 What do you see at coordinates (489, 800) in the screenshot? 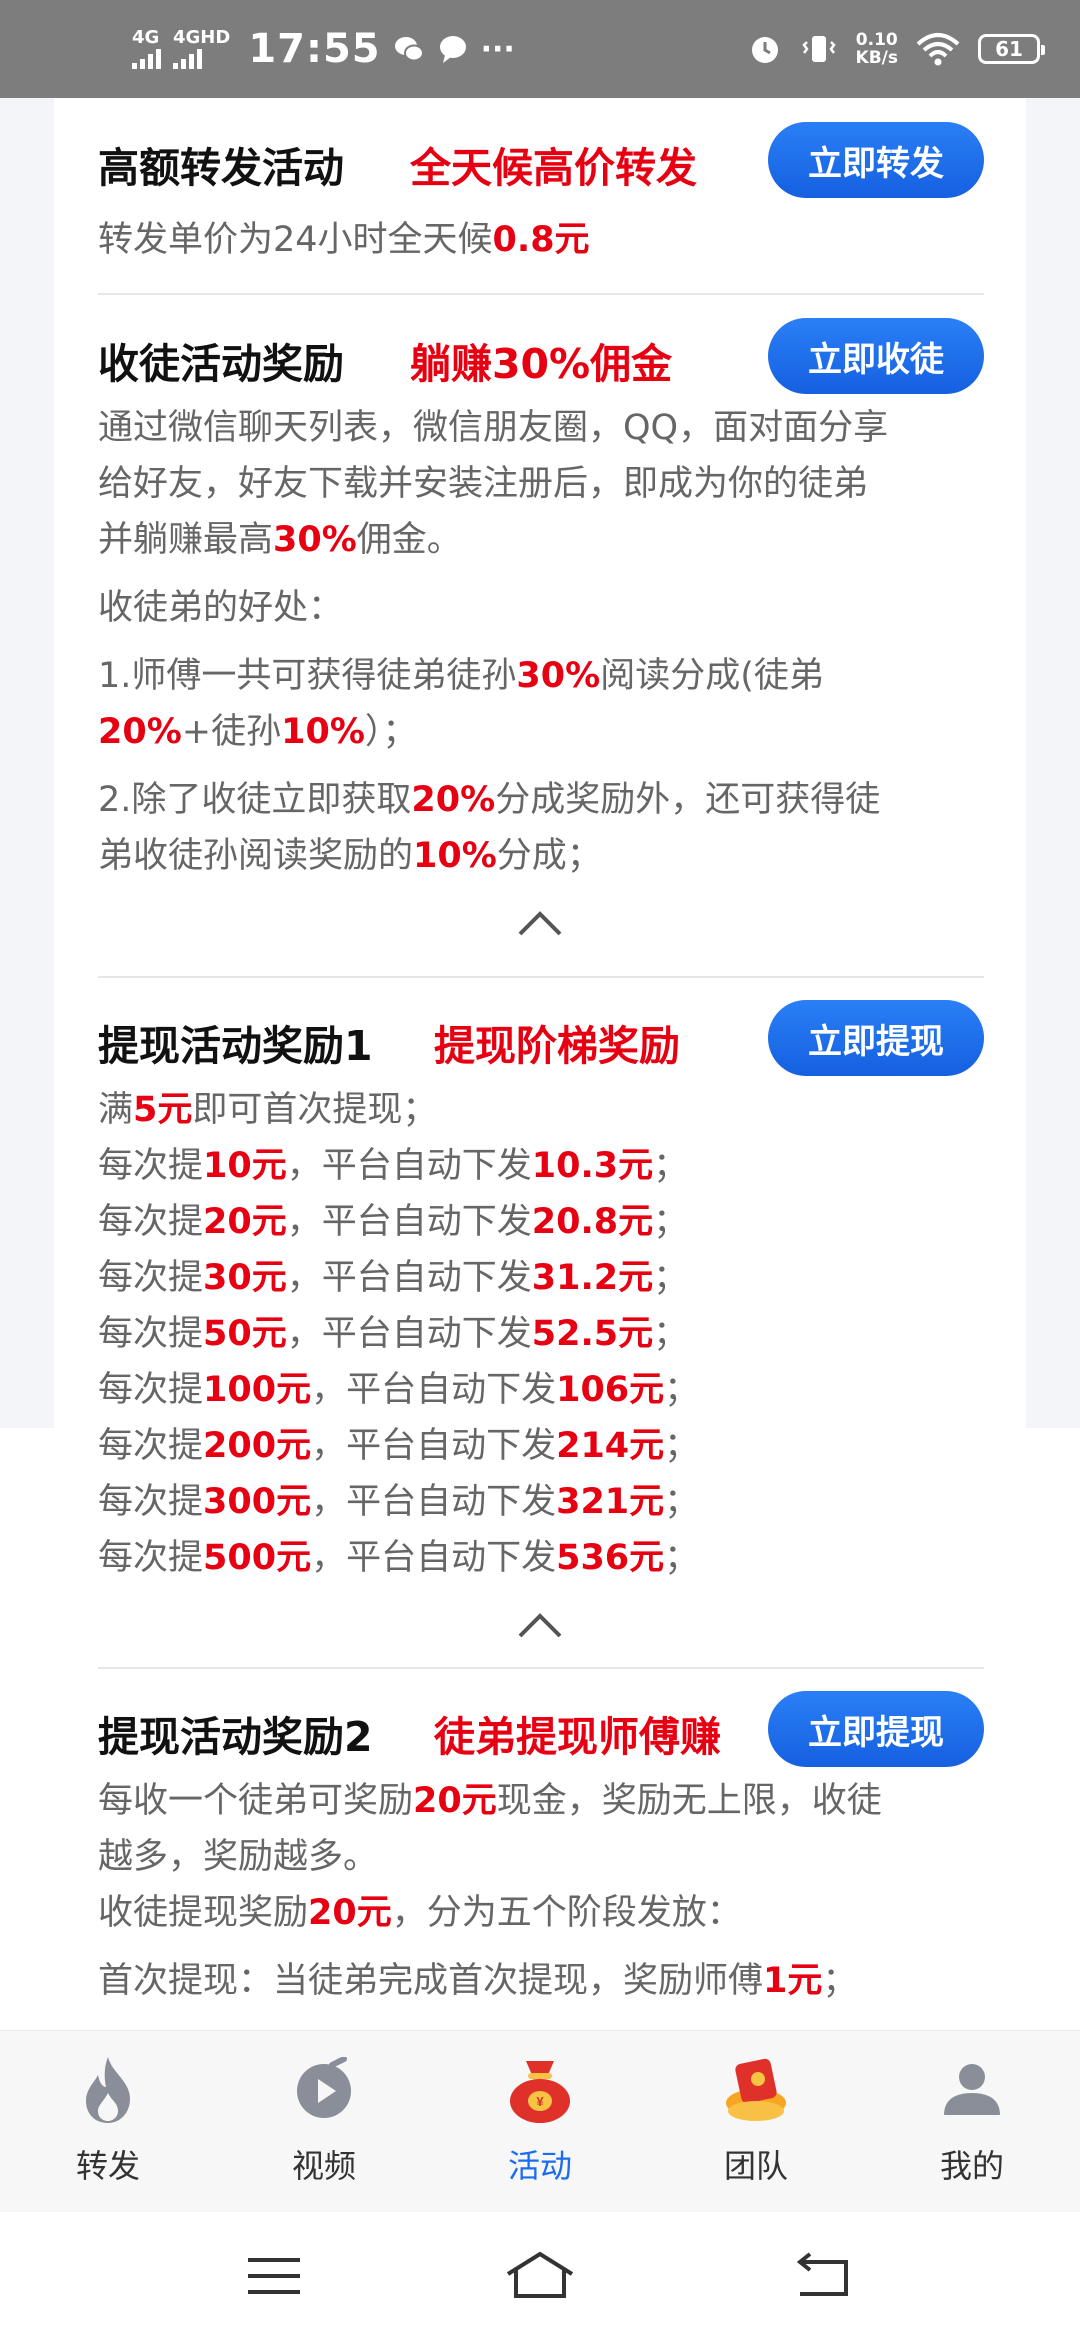
I see `benefit-2: 2.除了收徒立即获取20%分成奖励外，还可获得徒` at bounding box center [489, 800].